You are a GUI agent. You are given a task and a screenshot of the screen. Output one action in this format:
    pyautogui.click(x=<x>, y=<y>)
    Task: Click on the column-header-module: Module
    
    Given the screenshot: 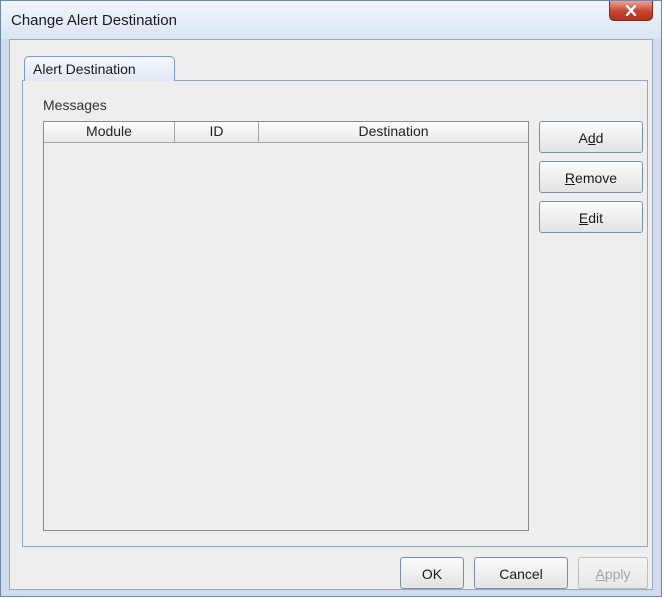 What is the action you would take?
    pyautogui.click(x=109, y=132)
    